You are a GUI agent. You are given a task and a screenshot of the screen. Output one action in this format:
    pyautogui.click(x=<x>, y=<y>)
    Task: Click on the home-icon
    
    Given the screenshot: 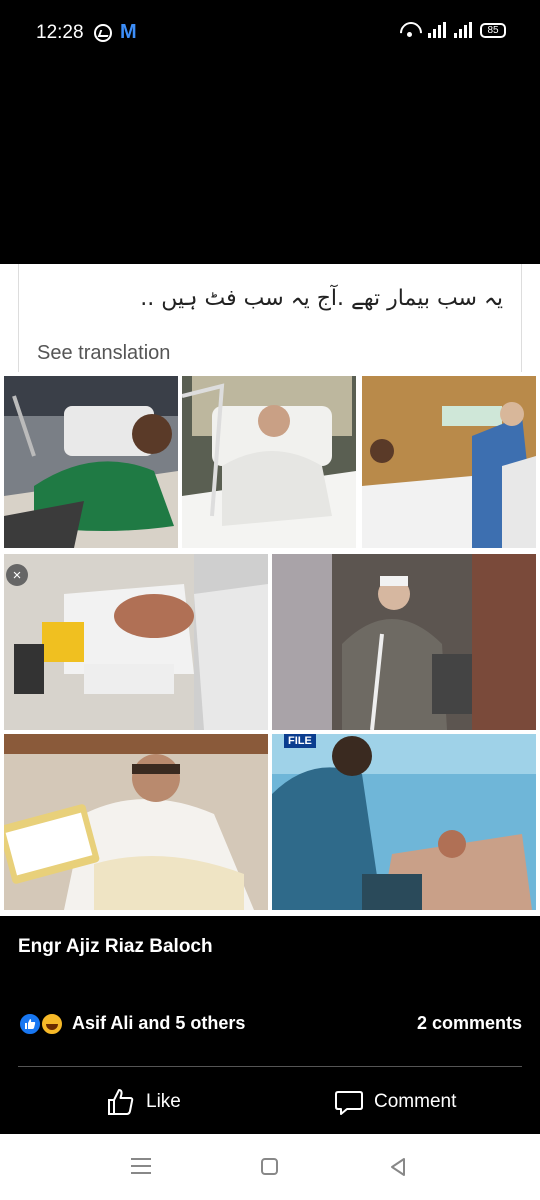 What is the action you would take?
    pyautogui.click(x=269, y=1166)
    